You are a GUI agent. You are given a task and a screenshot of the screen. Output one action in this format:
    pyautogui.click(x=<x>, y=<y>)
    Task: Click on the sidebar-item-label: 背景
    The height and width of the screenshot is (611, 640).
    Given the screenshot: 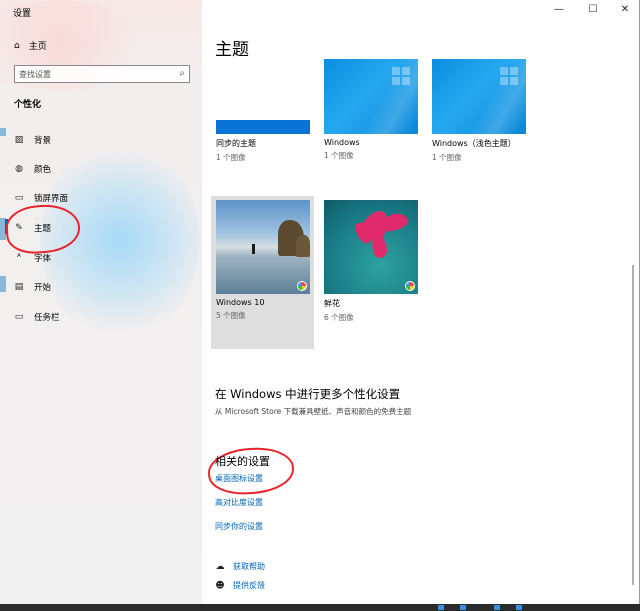 What is the action you would take?
    pyautogui.click(x=43, y=141)
    